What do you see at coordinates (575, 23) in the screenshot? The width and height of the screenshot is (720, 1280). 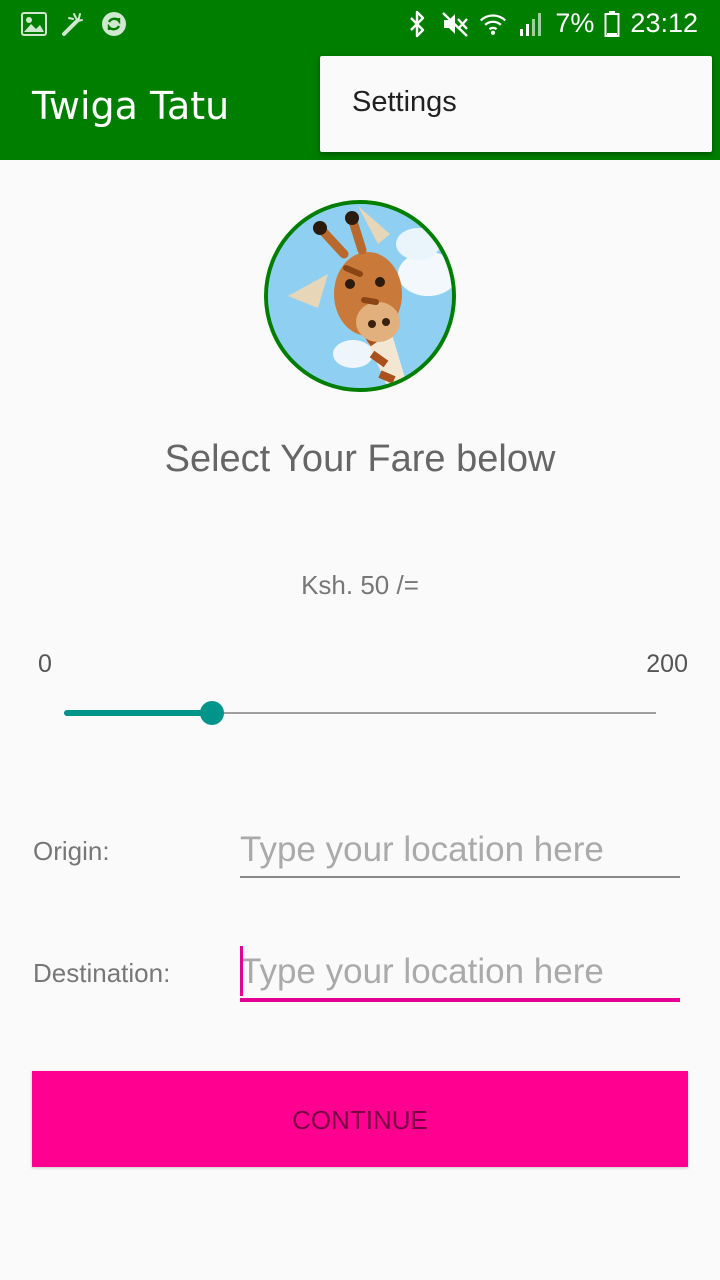 I see `battery-percent: 7%` at bounding box center [575, 23].